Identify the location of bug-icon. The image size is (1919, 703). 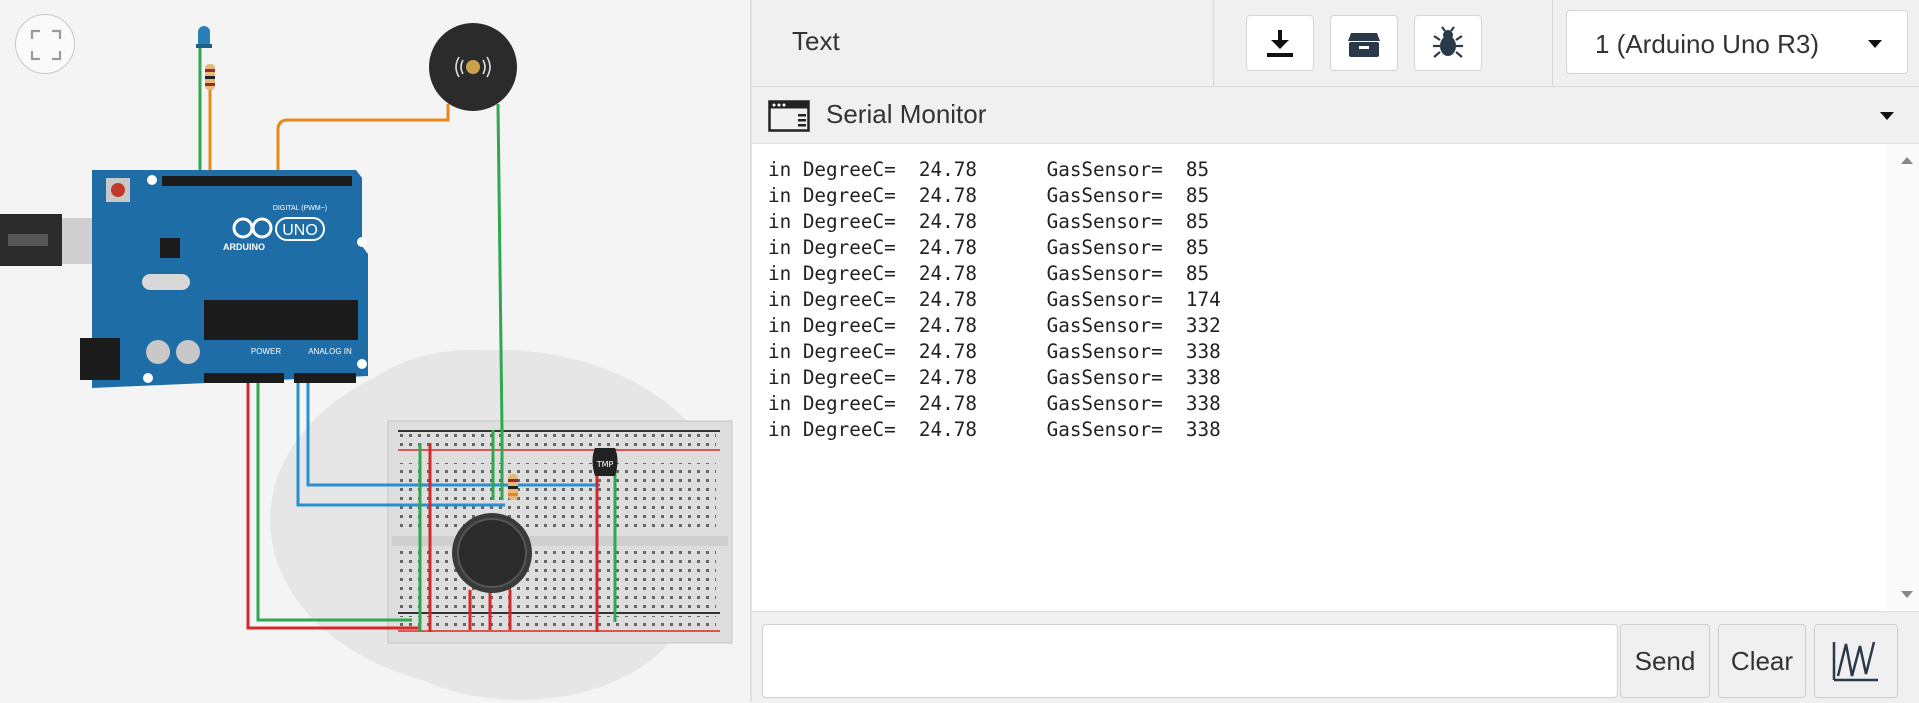
(1448, 42).